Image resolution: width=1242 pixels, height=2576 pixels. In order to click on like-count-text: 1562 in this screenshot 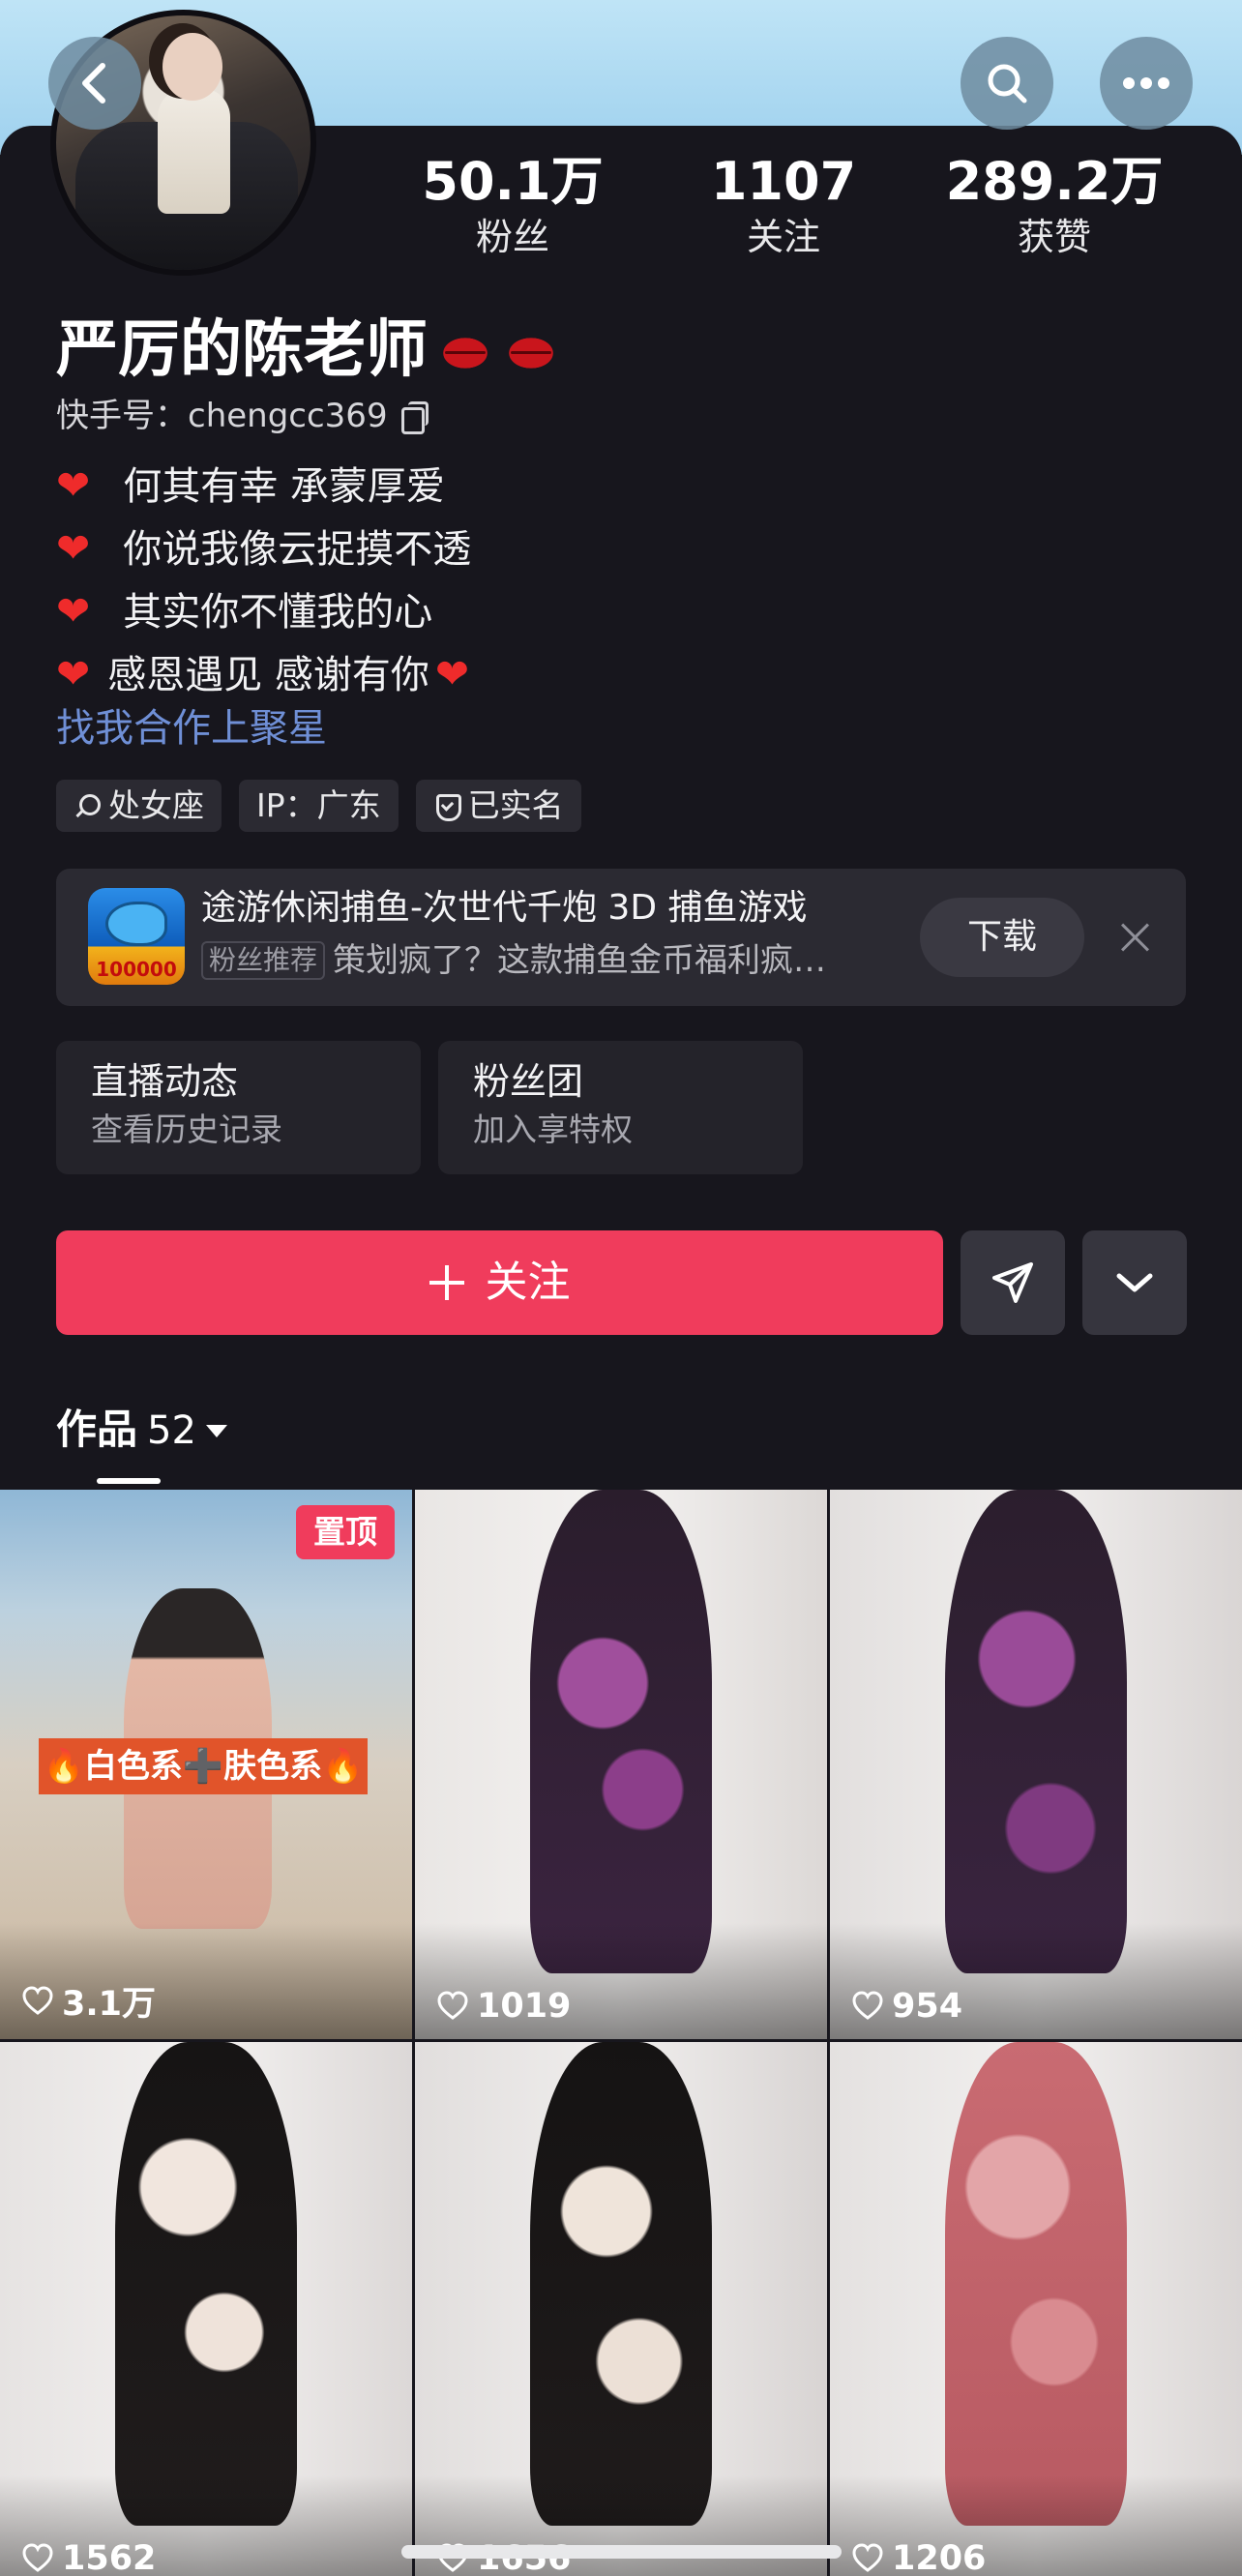, I will do `click(109, 2557)`.